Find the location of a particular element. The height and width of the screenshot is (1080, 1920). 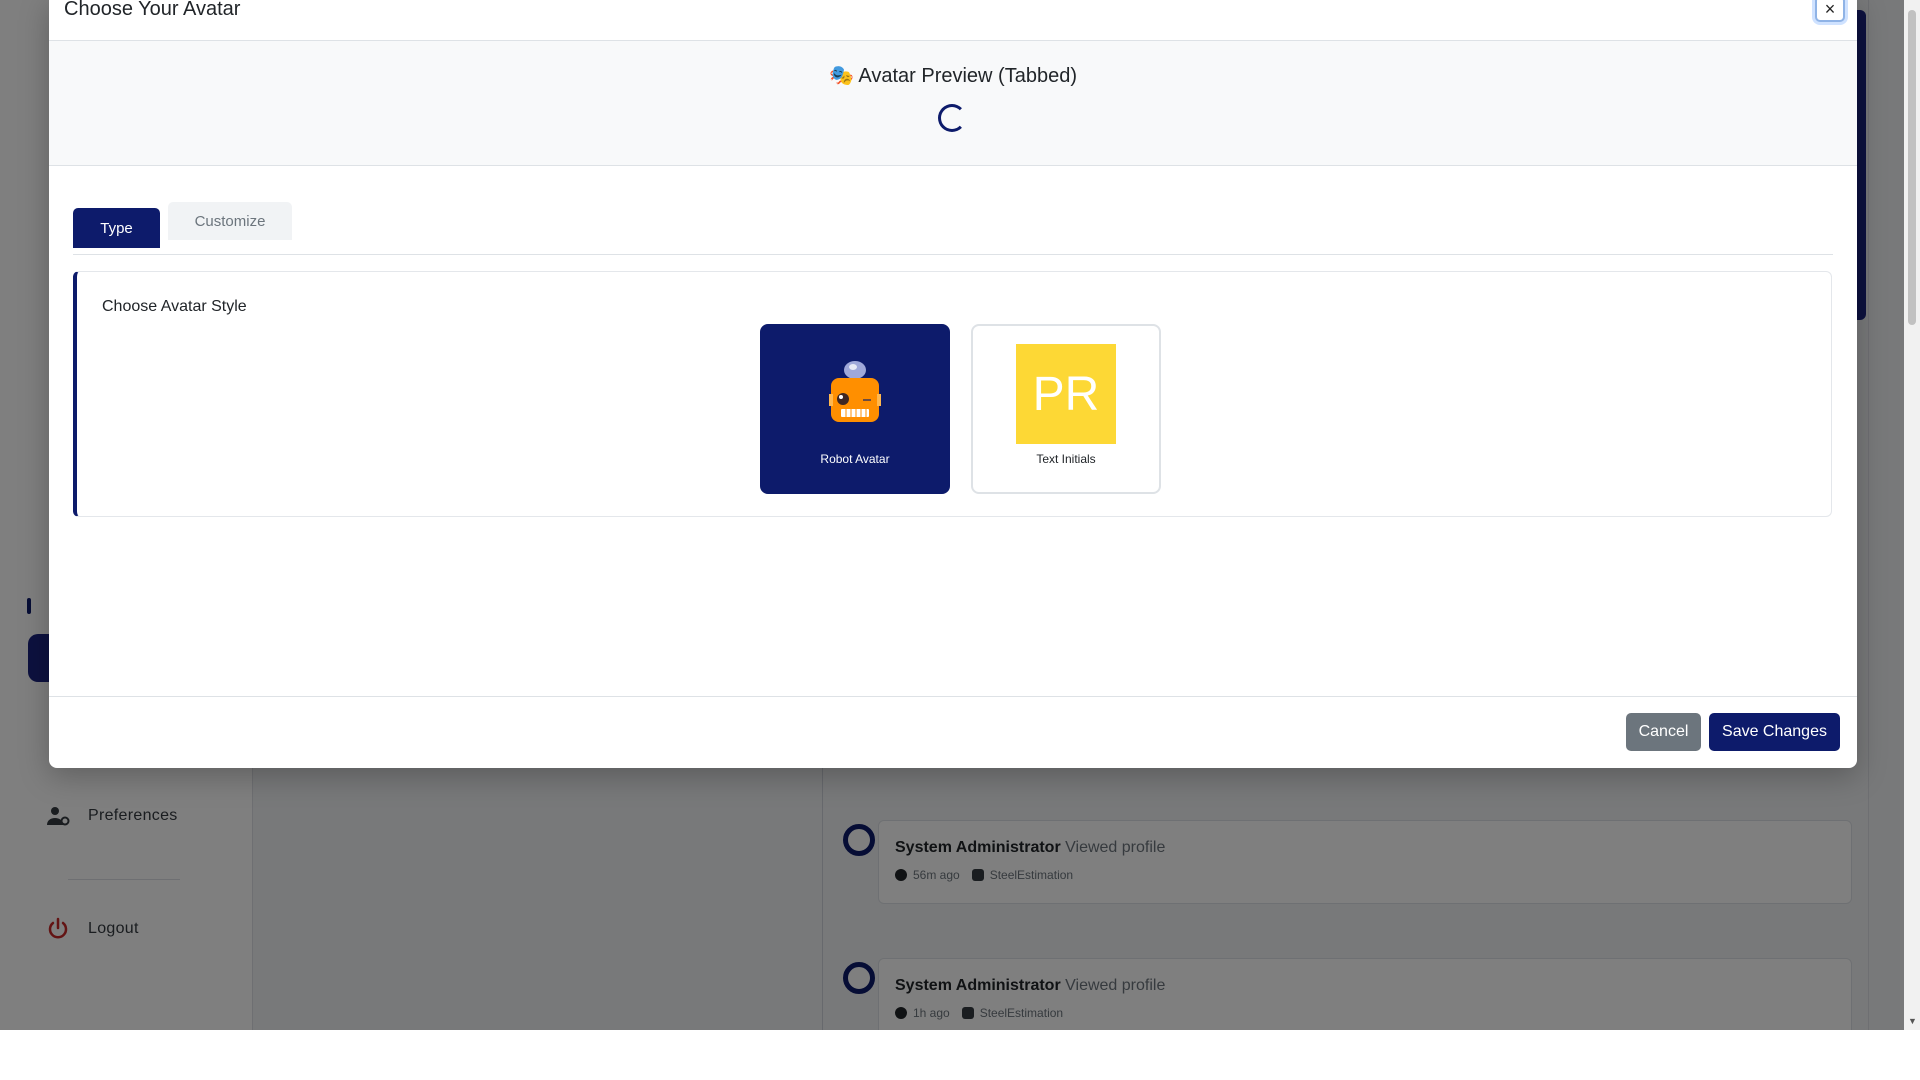

option-label: Robot Avatar is located at coordinates (855, 459).